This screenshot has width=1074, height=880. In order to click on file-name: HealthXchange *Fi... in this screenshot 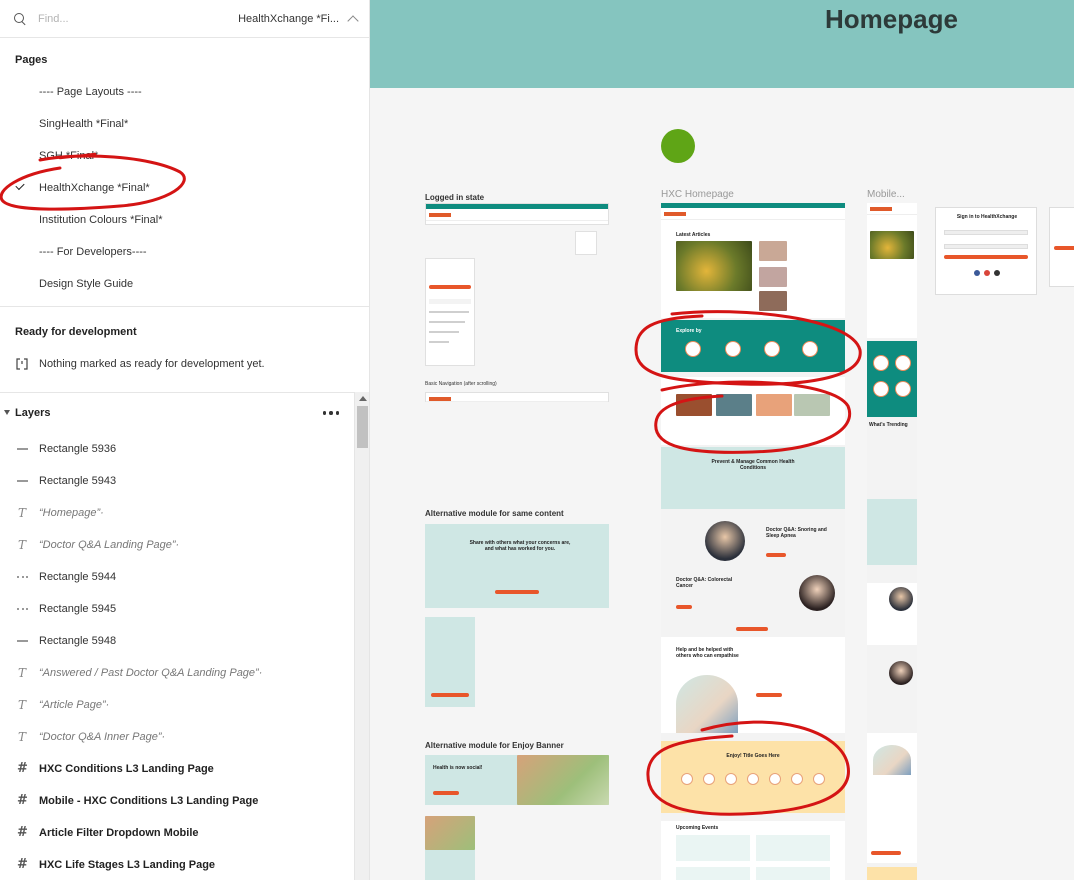, I will do `click(288, 19)`.